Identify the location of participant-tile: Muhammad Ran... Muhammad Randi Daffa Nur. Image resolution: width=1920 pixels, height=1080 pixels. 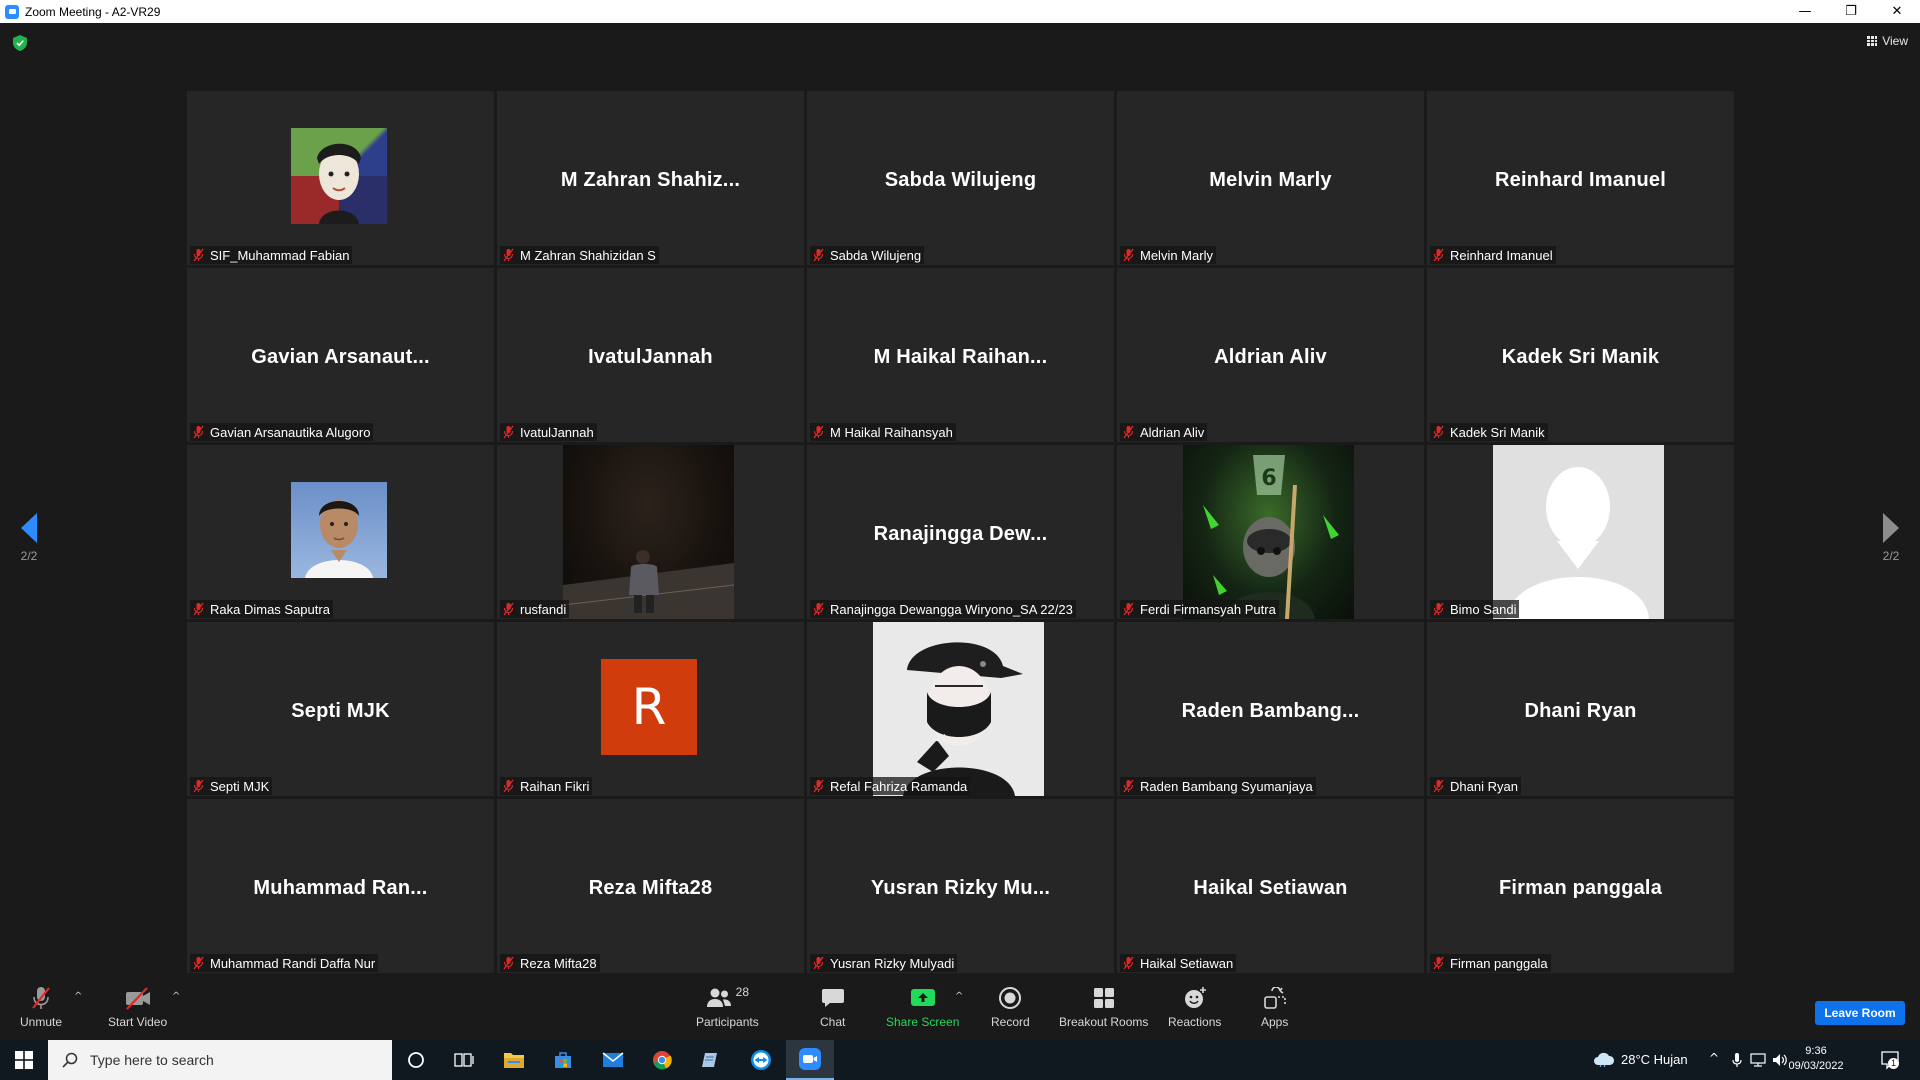
(340, 886).